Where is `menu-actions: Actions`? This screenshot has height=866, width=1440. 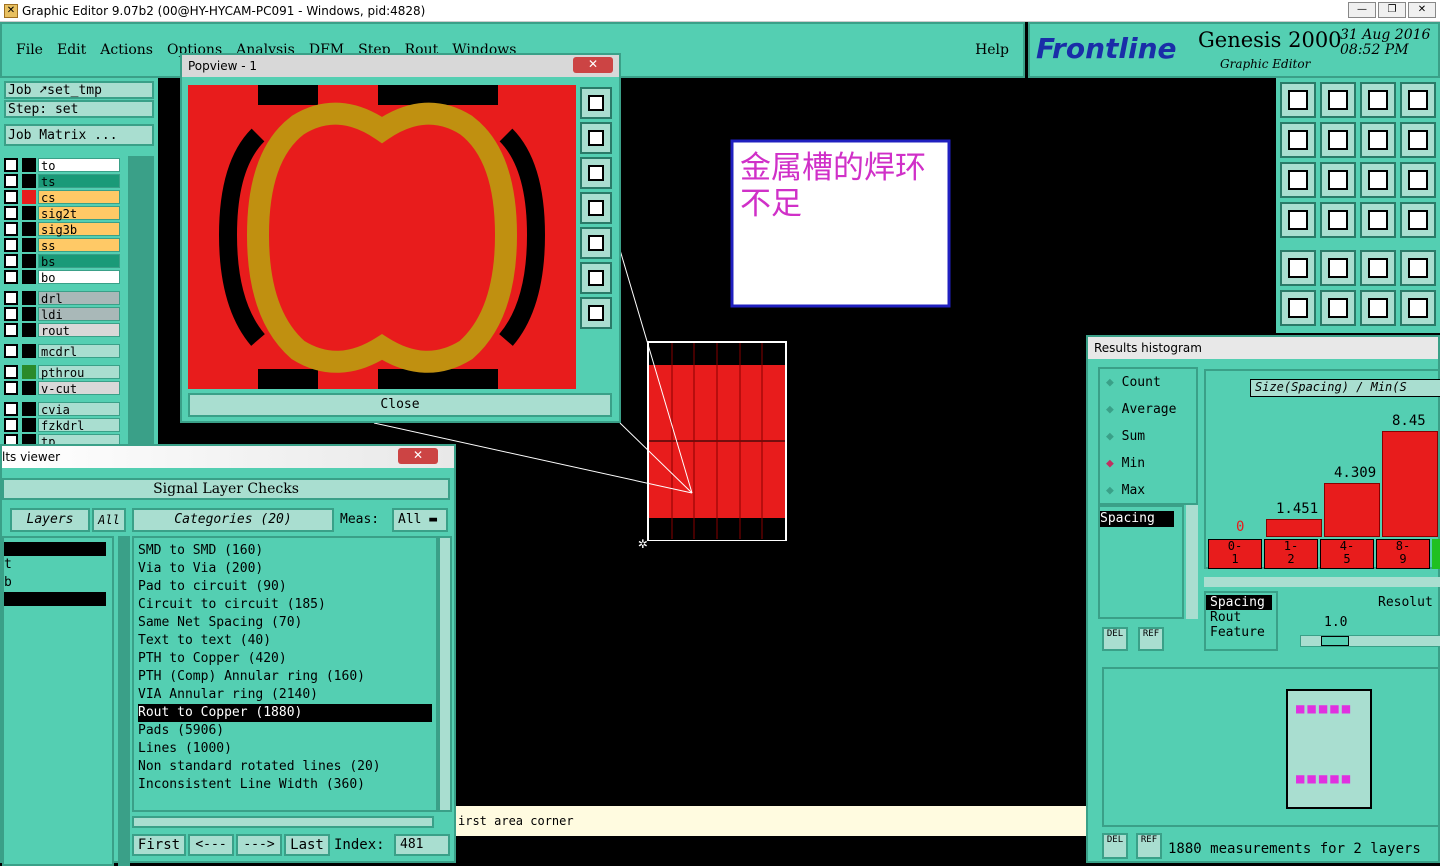 menu-actions: Actions is located at coordinates (126, 50).